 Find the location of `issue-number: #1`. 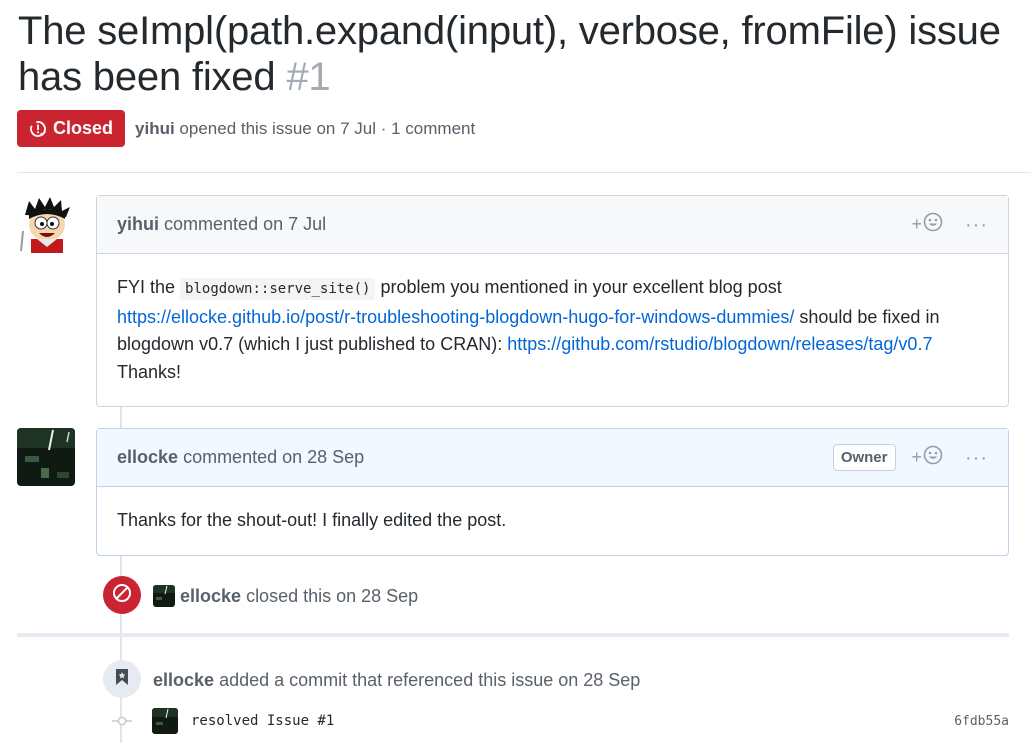

issue-number: #1 is located at coordinates (308, 77).